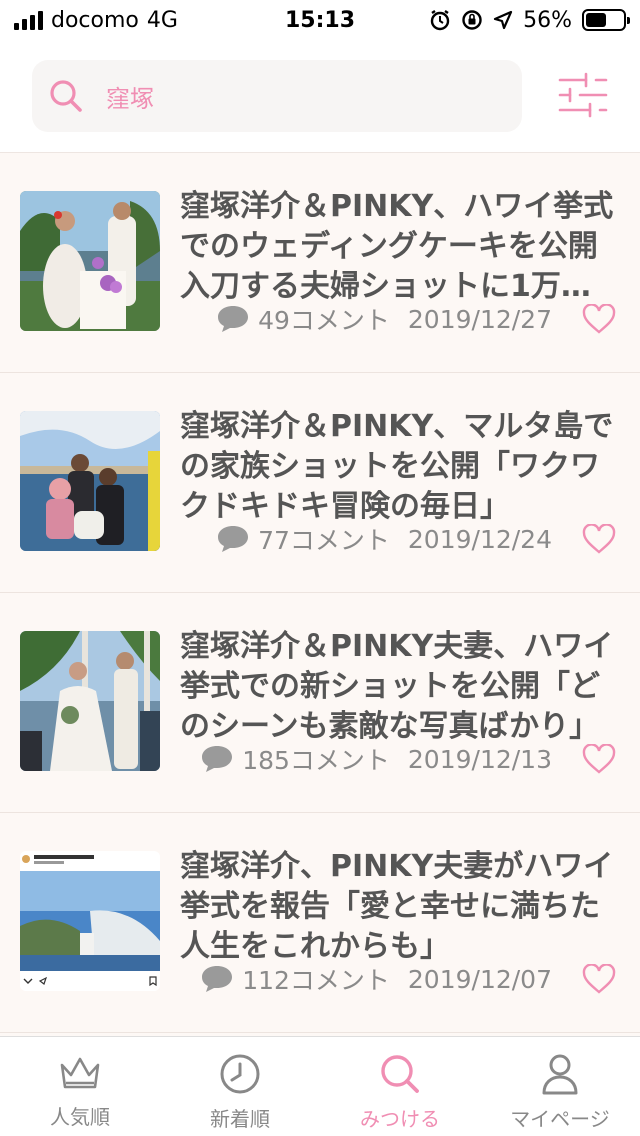 The height and width of the screenshot is (1136, 640). What do you see at coordinates (440, 20) in the screenshot?
I see `alarm-icon` at bounding box center [440, 20].